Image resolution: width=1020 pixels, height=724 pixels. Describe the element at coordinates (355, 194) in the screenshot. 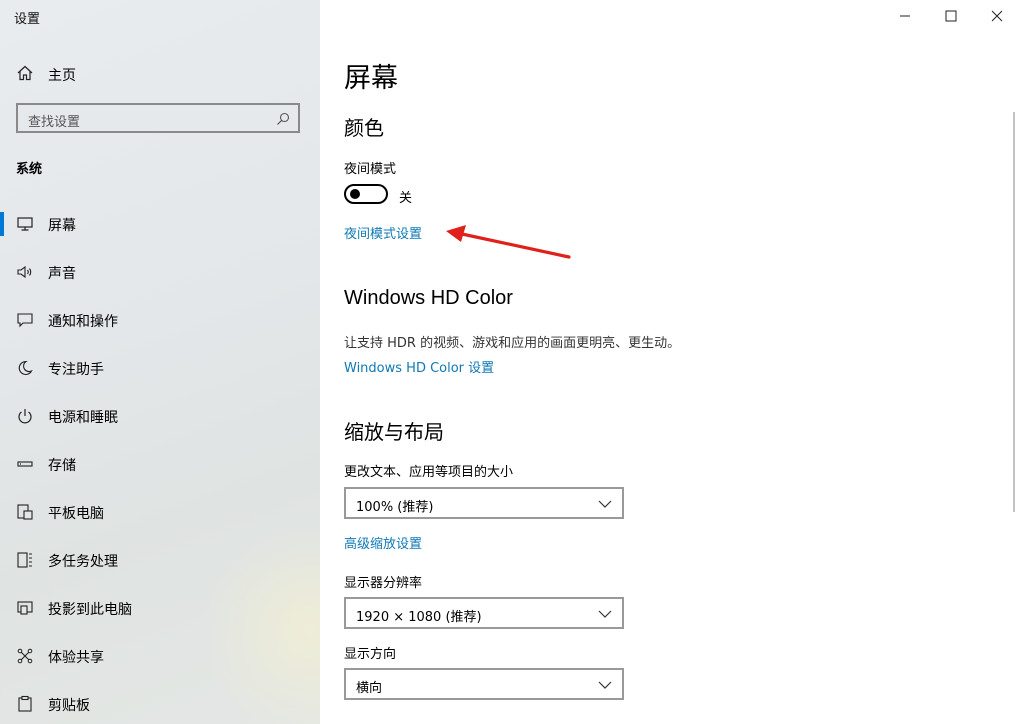

I see `toggle-knob` at that location.